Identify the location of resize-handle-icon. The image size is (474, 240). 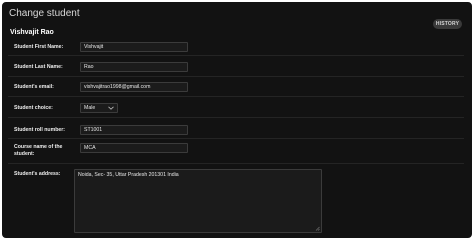
(317, 228).